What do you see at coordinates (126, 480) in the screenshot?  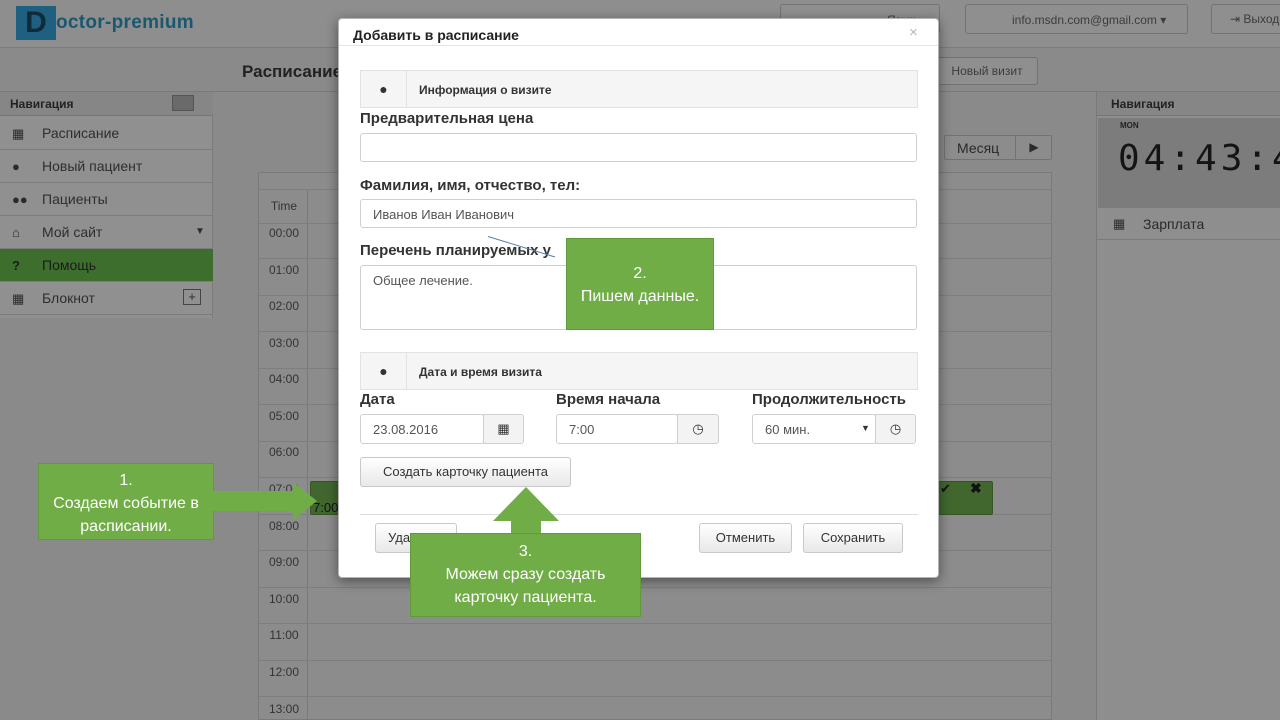 I see `callout-line: 1.` at bounding box center [126, 480].